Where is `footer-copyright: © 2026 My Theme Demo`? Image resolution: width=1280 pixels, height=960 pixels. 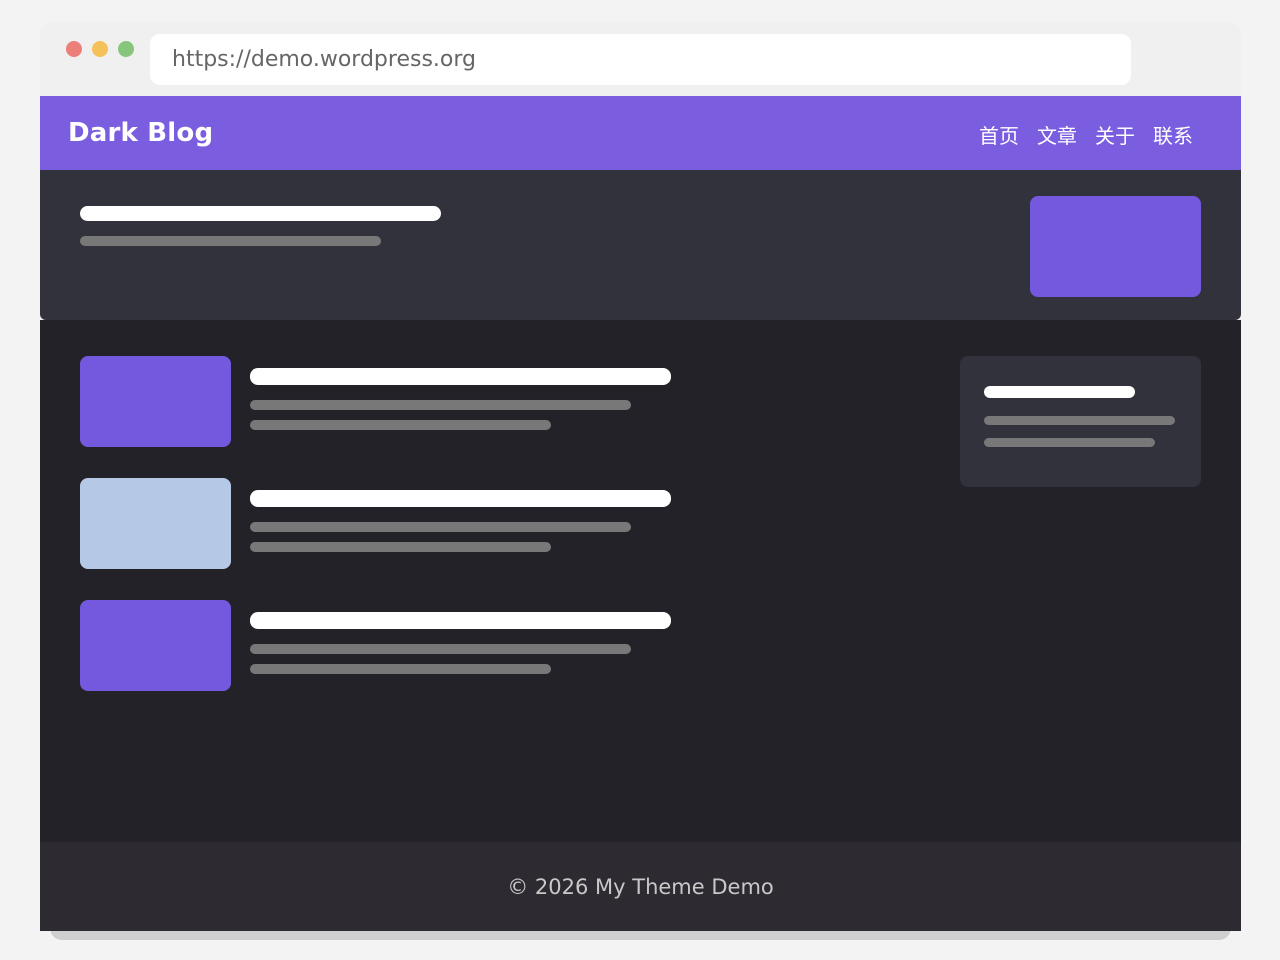
footer-copyright: © 2026 My Theme Demo is located at coordinates (640, 886).